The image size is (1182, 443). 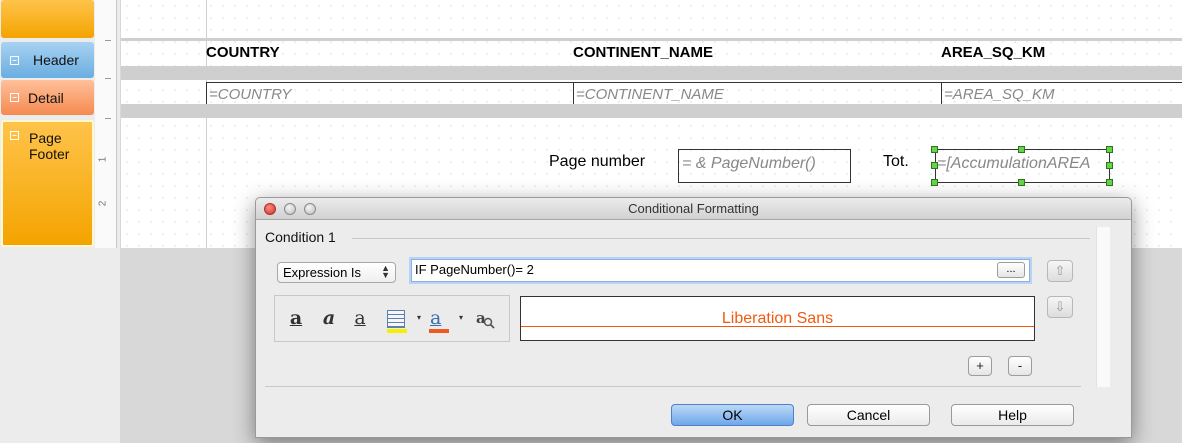 I want to click on select-arrows-icon: ▲ ▼, so click(x=385, y=271).